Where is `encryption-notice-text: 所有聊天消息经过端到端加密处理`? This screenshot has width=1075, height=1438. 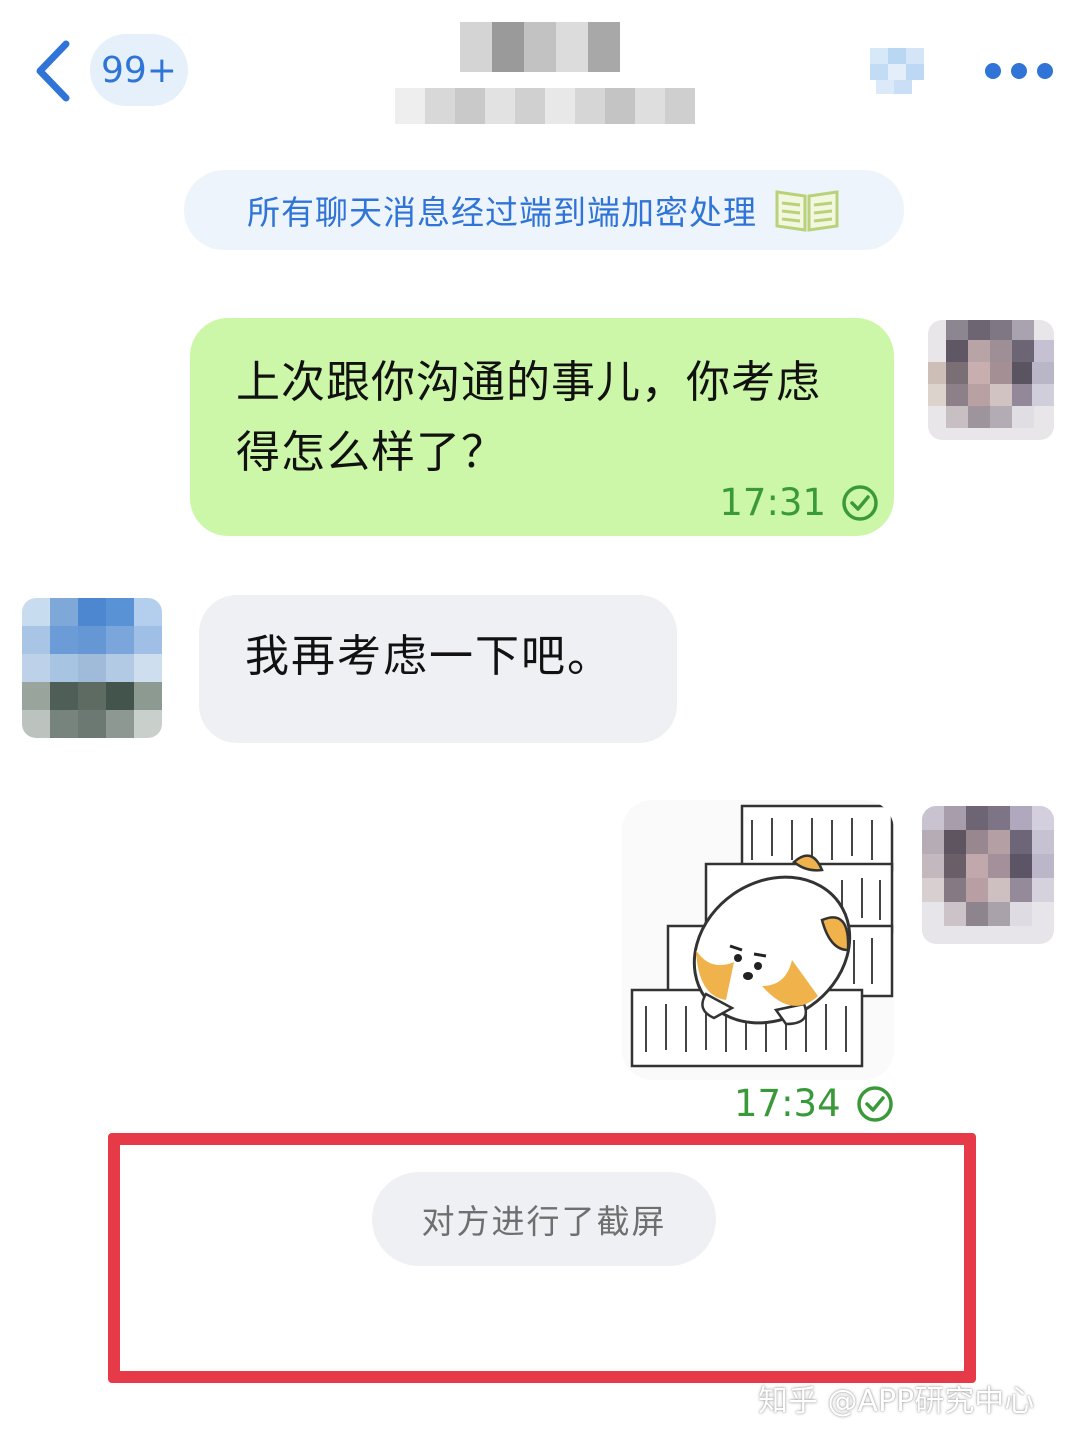
encryption-notice-text: 所有聊天消息经过端到端加密处理 is located at coordinates (502, 212).